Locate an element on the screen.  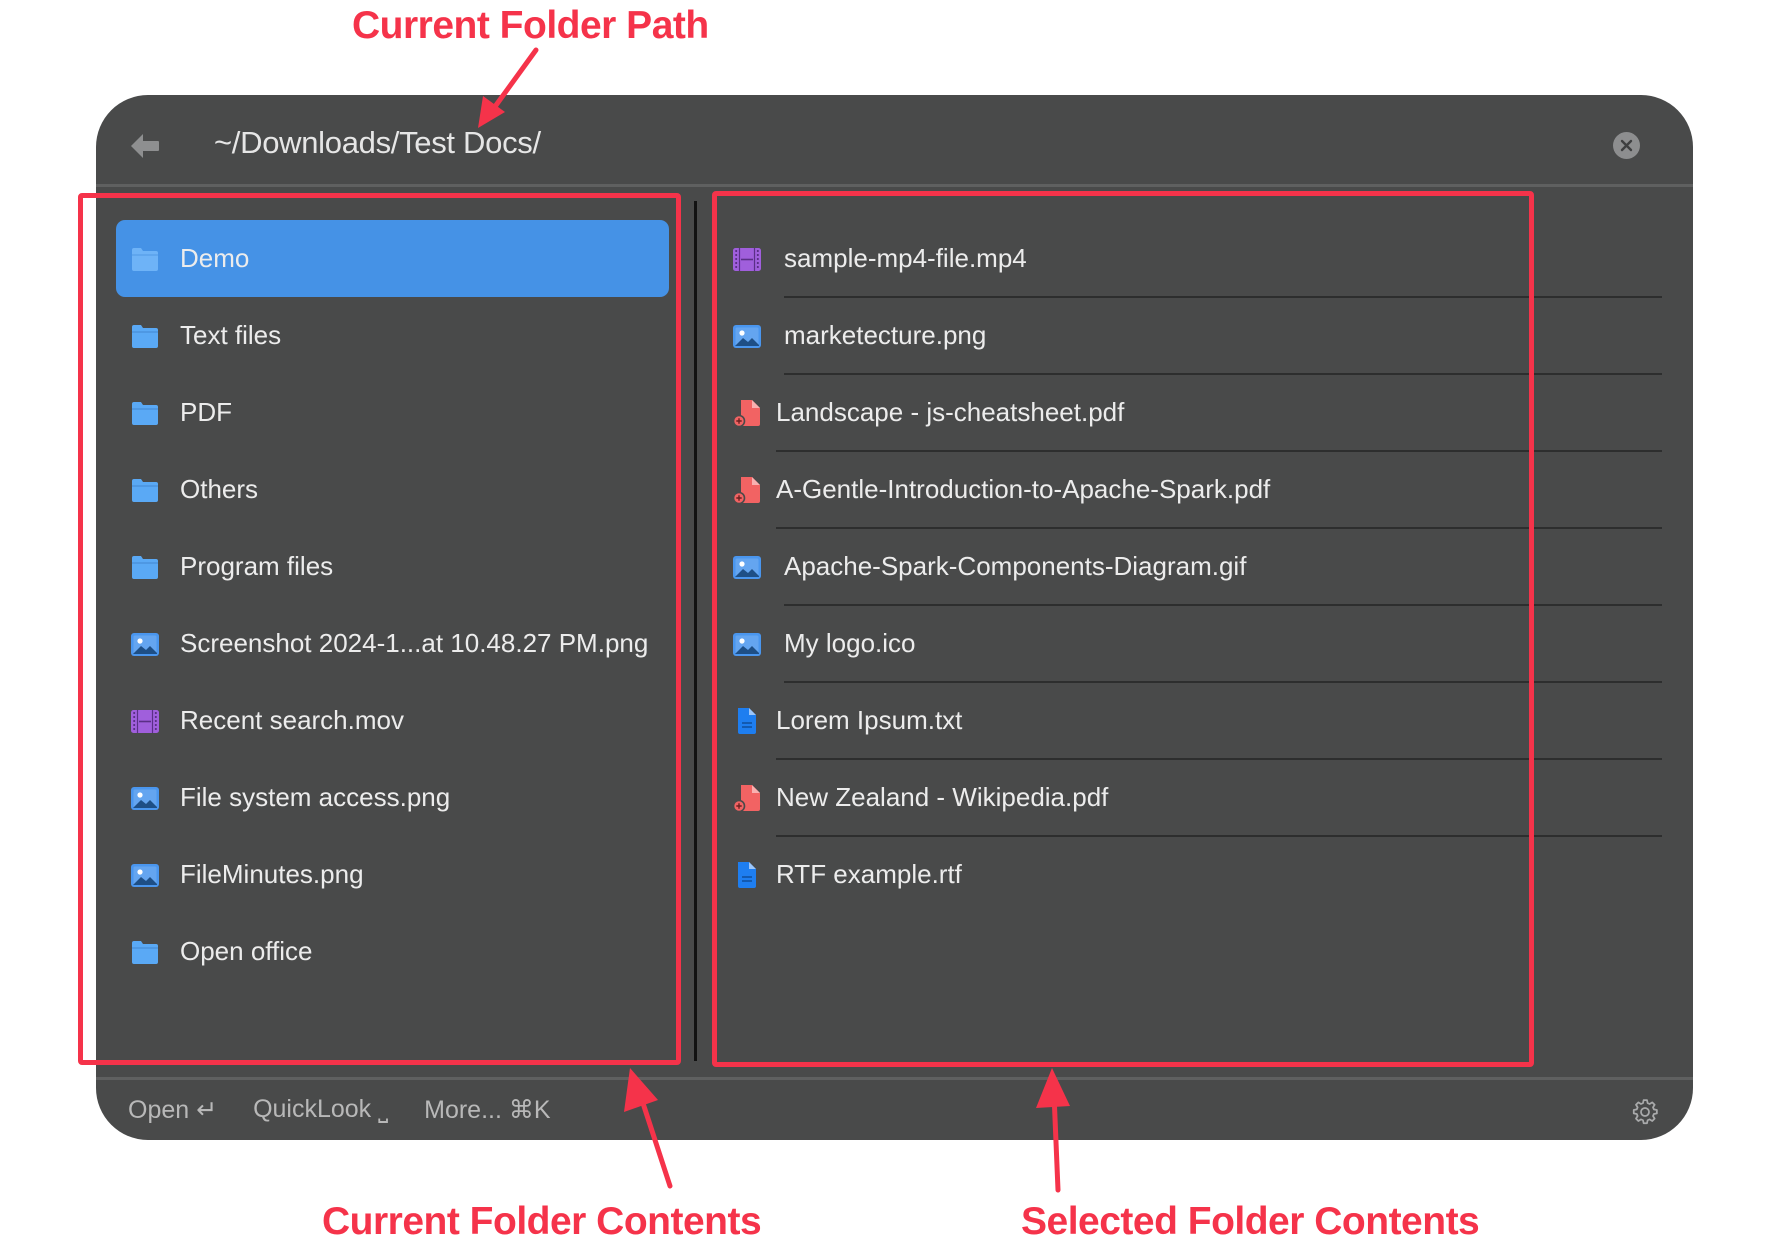
arrow-to-path is located at coordinates (508, 87).